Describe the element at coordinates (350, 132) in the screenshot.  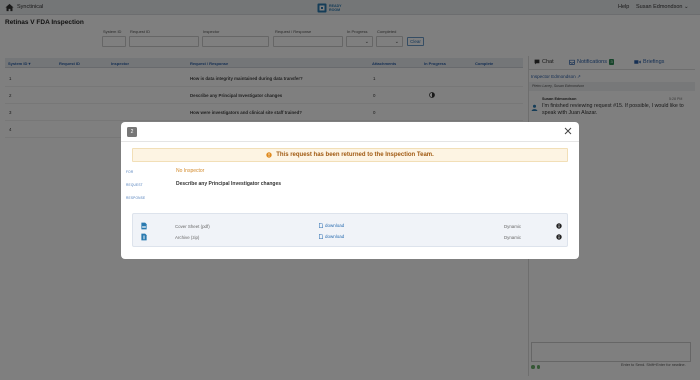
I see `modal-header: 2` at that location.